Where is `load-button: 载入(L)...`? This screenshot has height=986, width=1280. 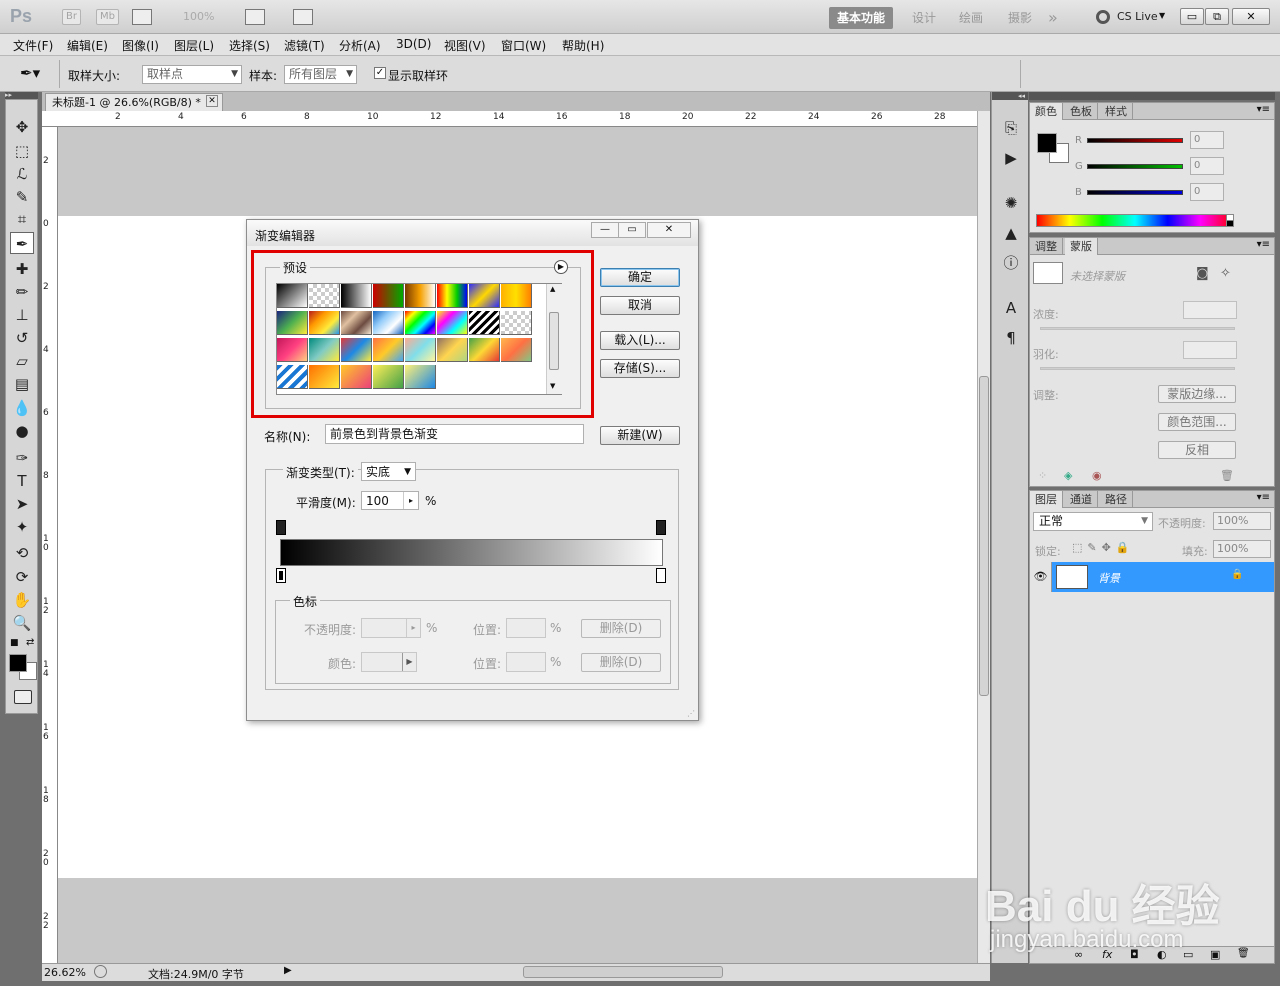
load-button: 载入(L)... is located at coordinates (640, 340).